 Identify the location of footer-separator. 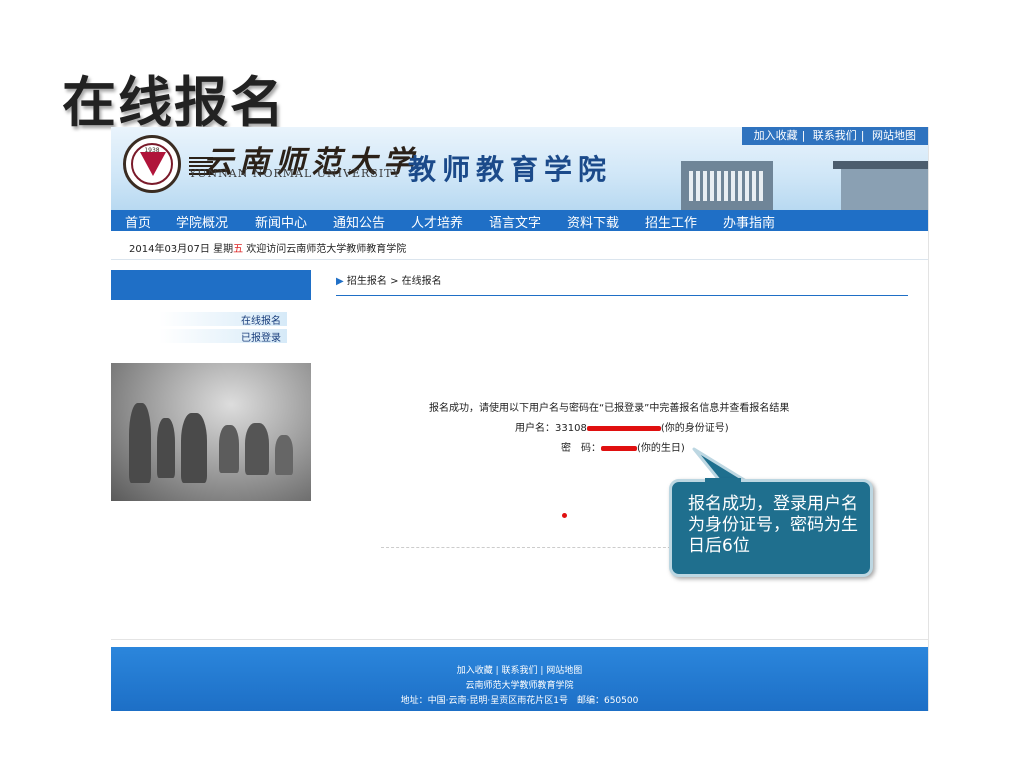
(519, 639).